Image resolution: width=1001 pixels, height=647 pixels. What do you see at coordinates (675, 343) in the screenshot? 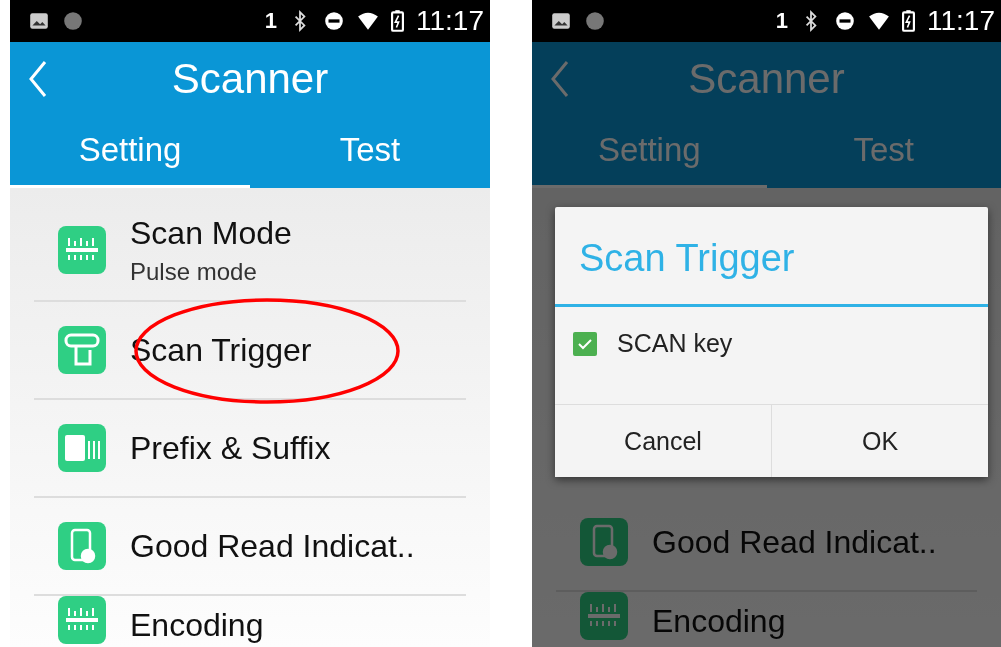
I see `option-label: SCAN key` at bounding box center [675, 343].